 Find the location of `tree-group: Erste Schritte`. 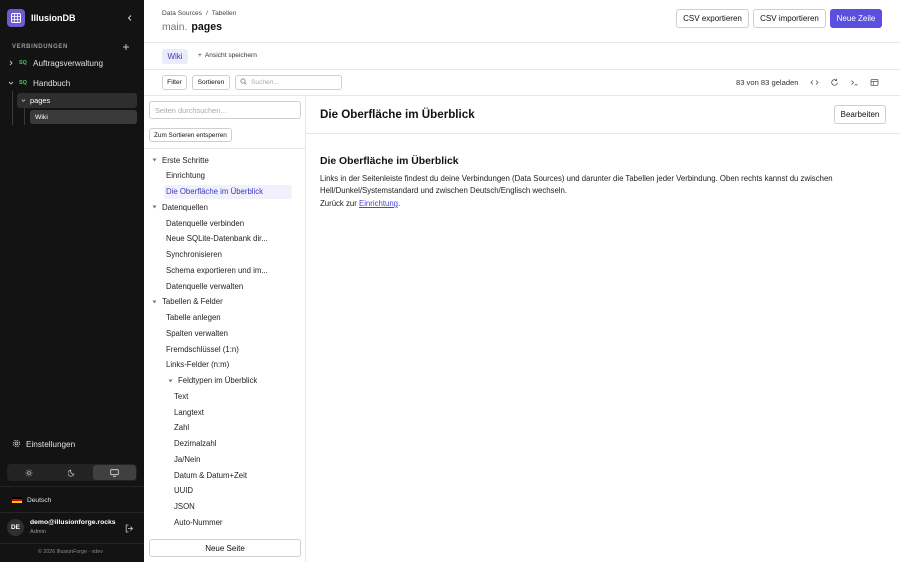

tree-group: Erste Schritte is located at coordinates (179, 160).